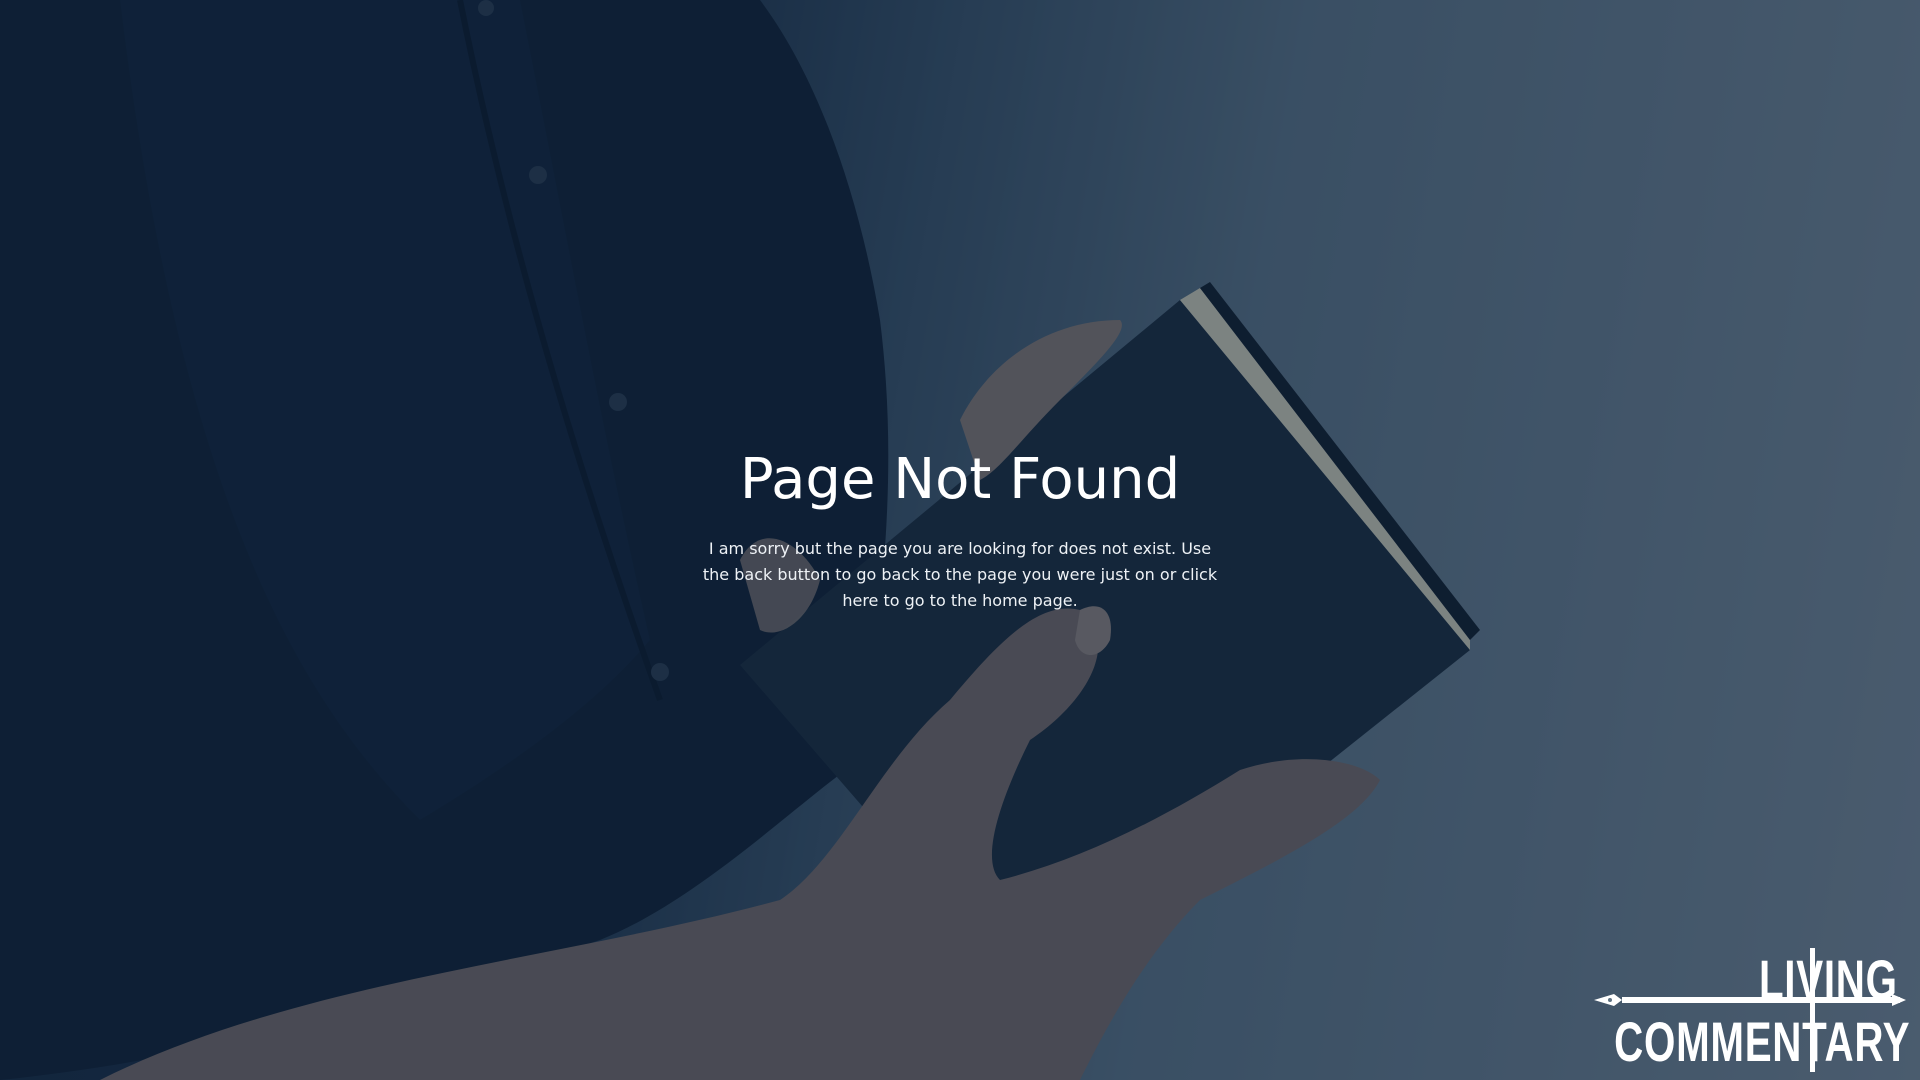 This screenshot has width=1920, height=1080. Describe the element at coordinates (978, 600) in the screenshot. I see `message-text-end: to go to the home page.` at that location.